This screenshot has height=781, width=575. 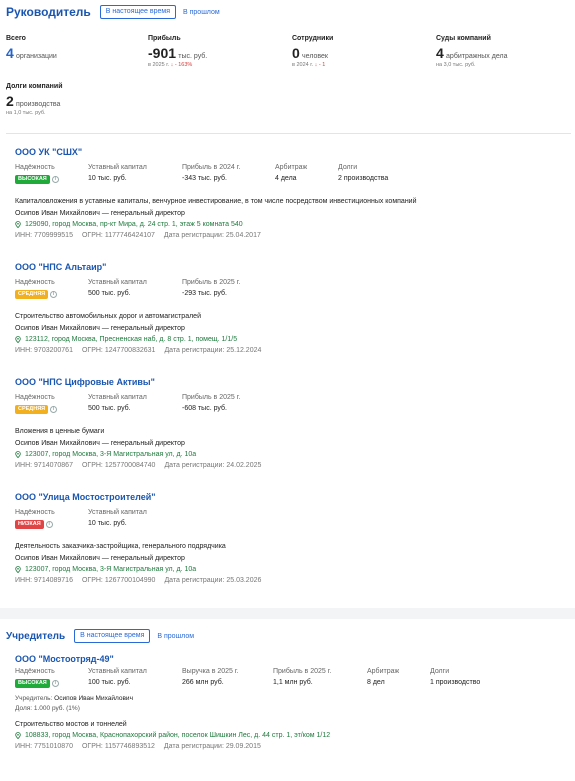 What do you see at coordinates (118, 580) in the screenshot?
I see `ogrn: ОГРН: 1267700104990` at bounding box center [118, 580].